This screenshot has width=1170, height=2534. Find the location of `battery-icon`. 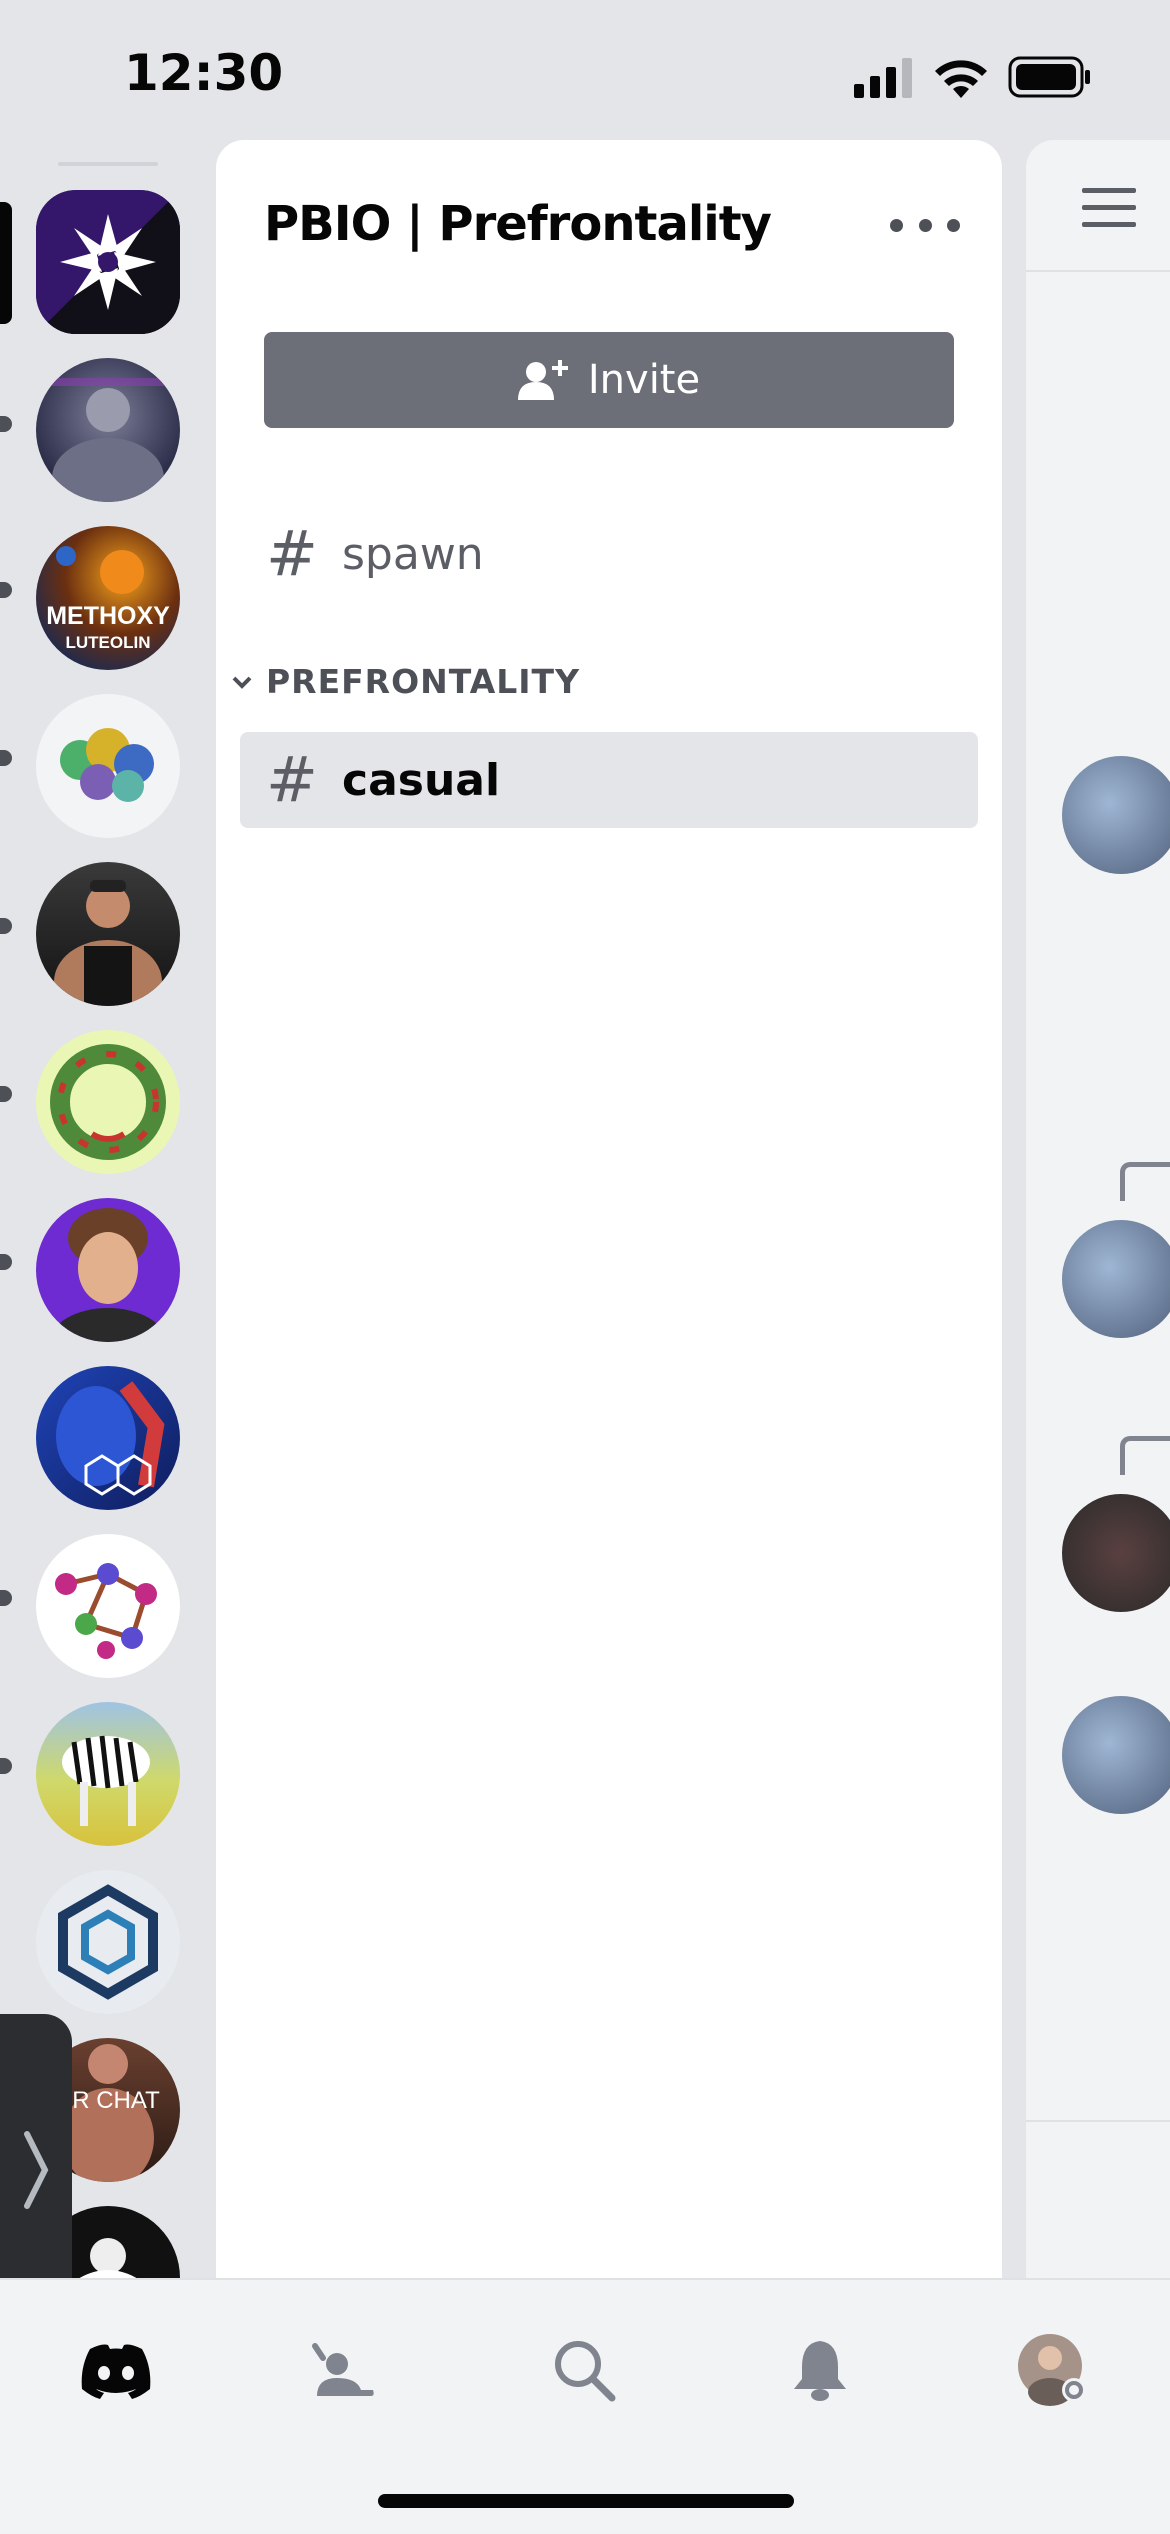

battery-icon is located at coordinates (1049, 77).